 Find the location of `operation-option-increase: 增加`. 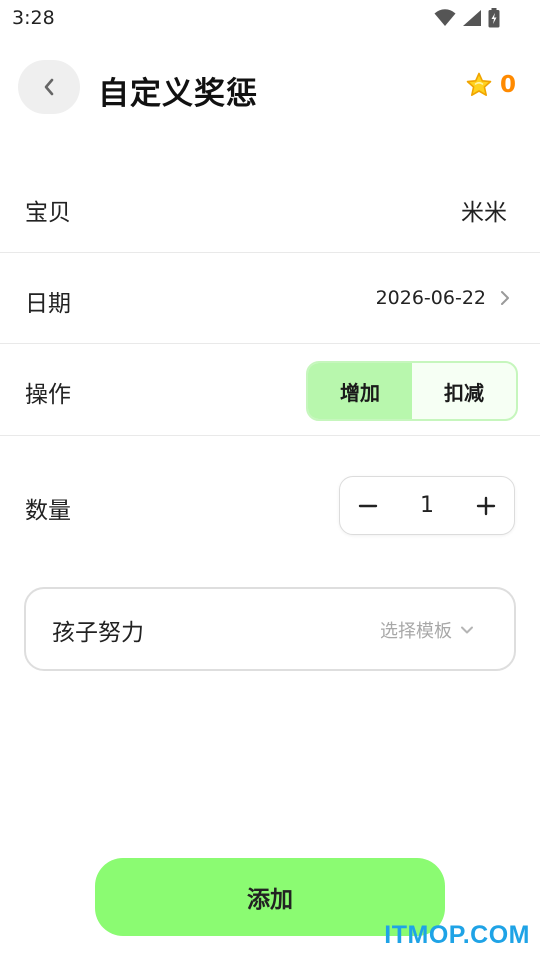

operation-option-increase: 增加 is located at coordinates (360, 391).